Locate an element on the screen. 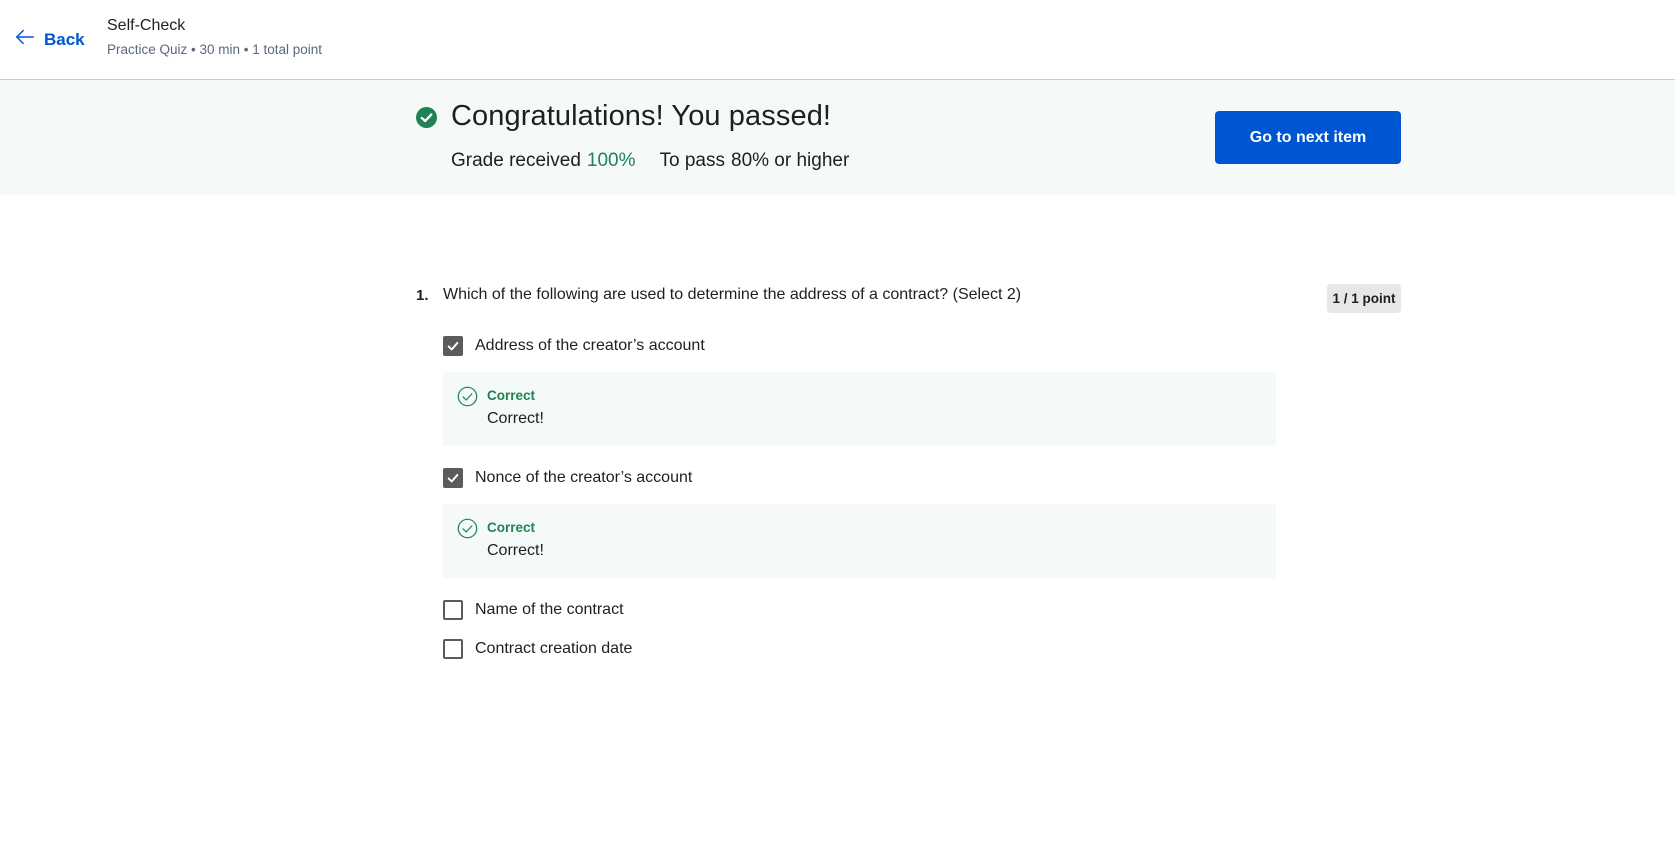 The image size is (1675, 847). result-banner is located at coordinates (837, 137).